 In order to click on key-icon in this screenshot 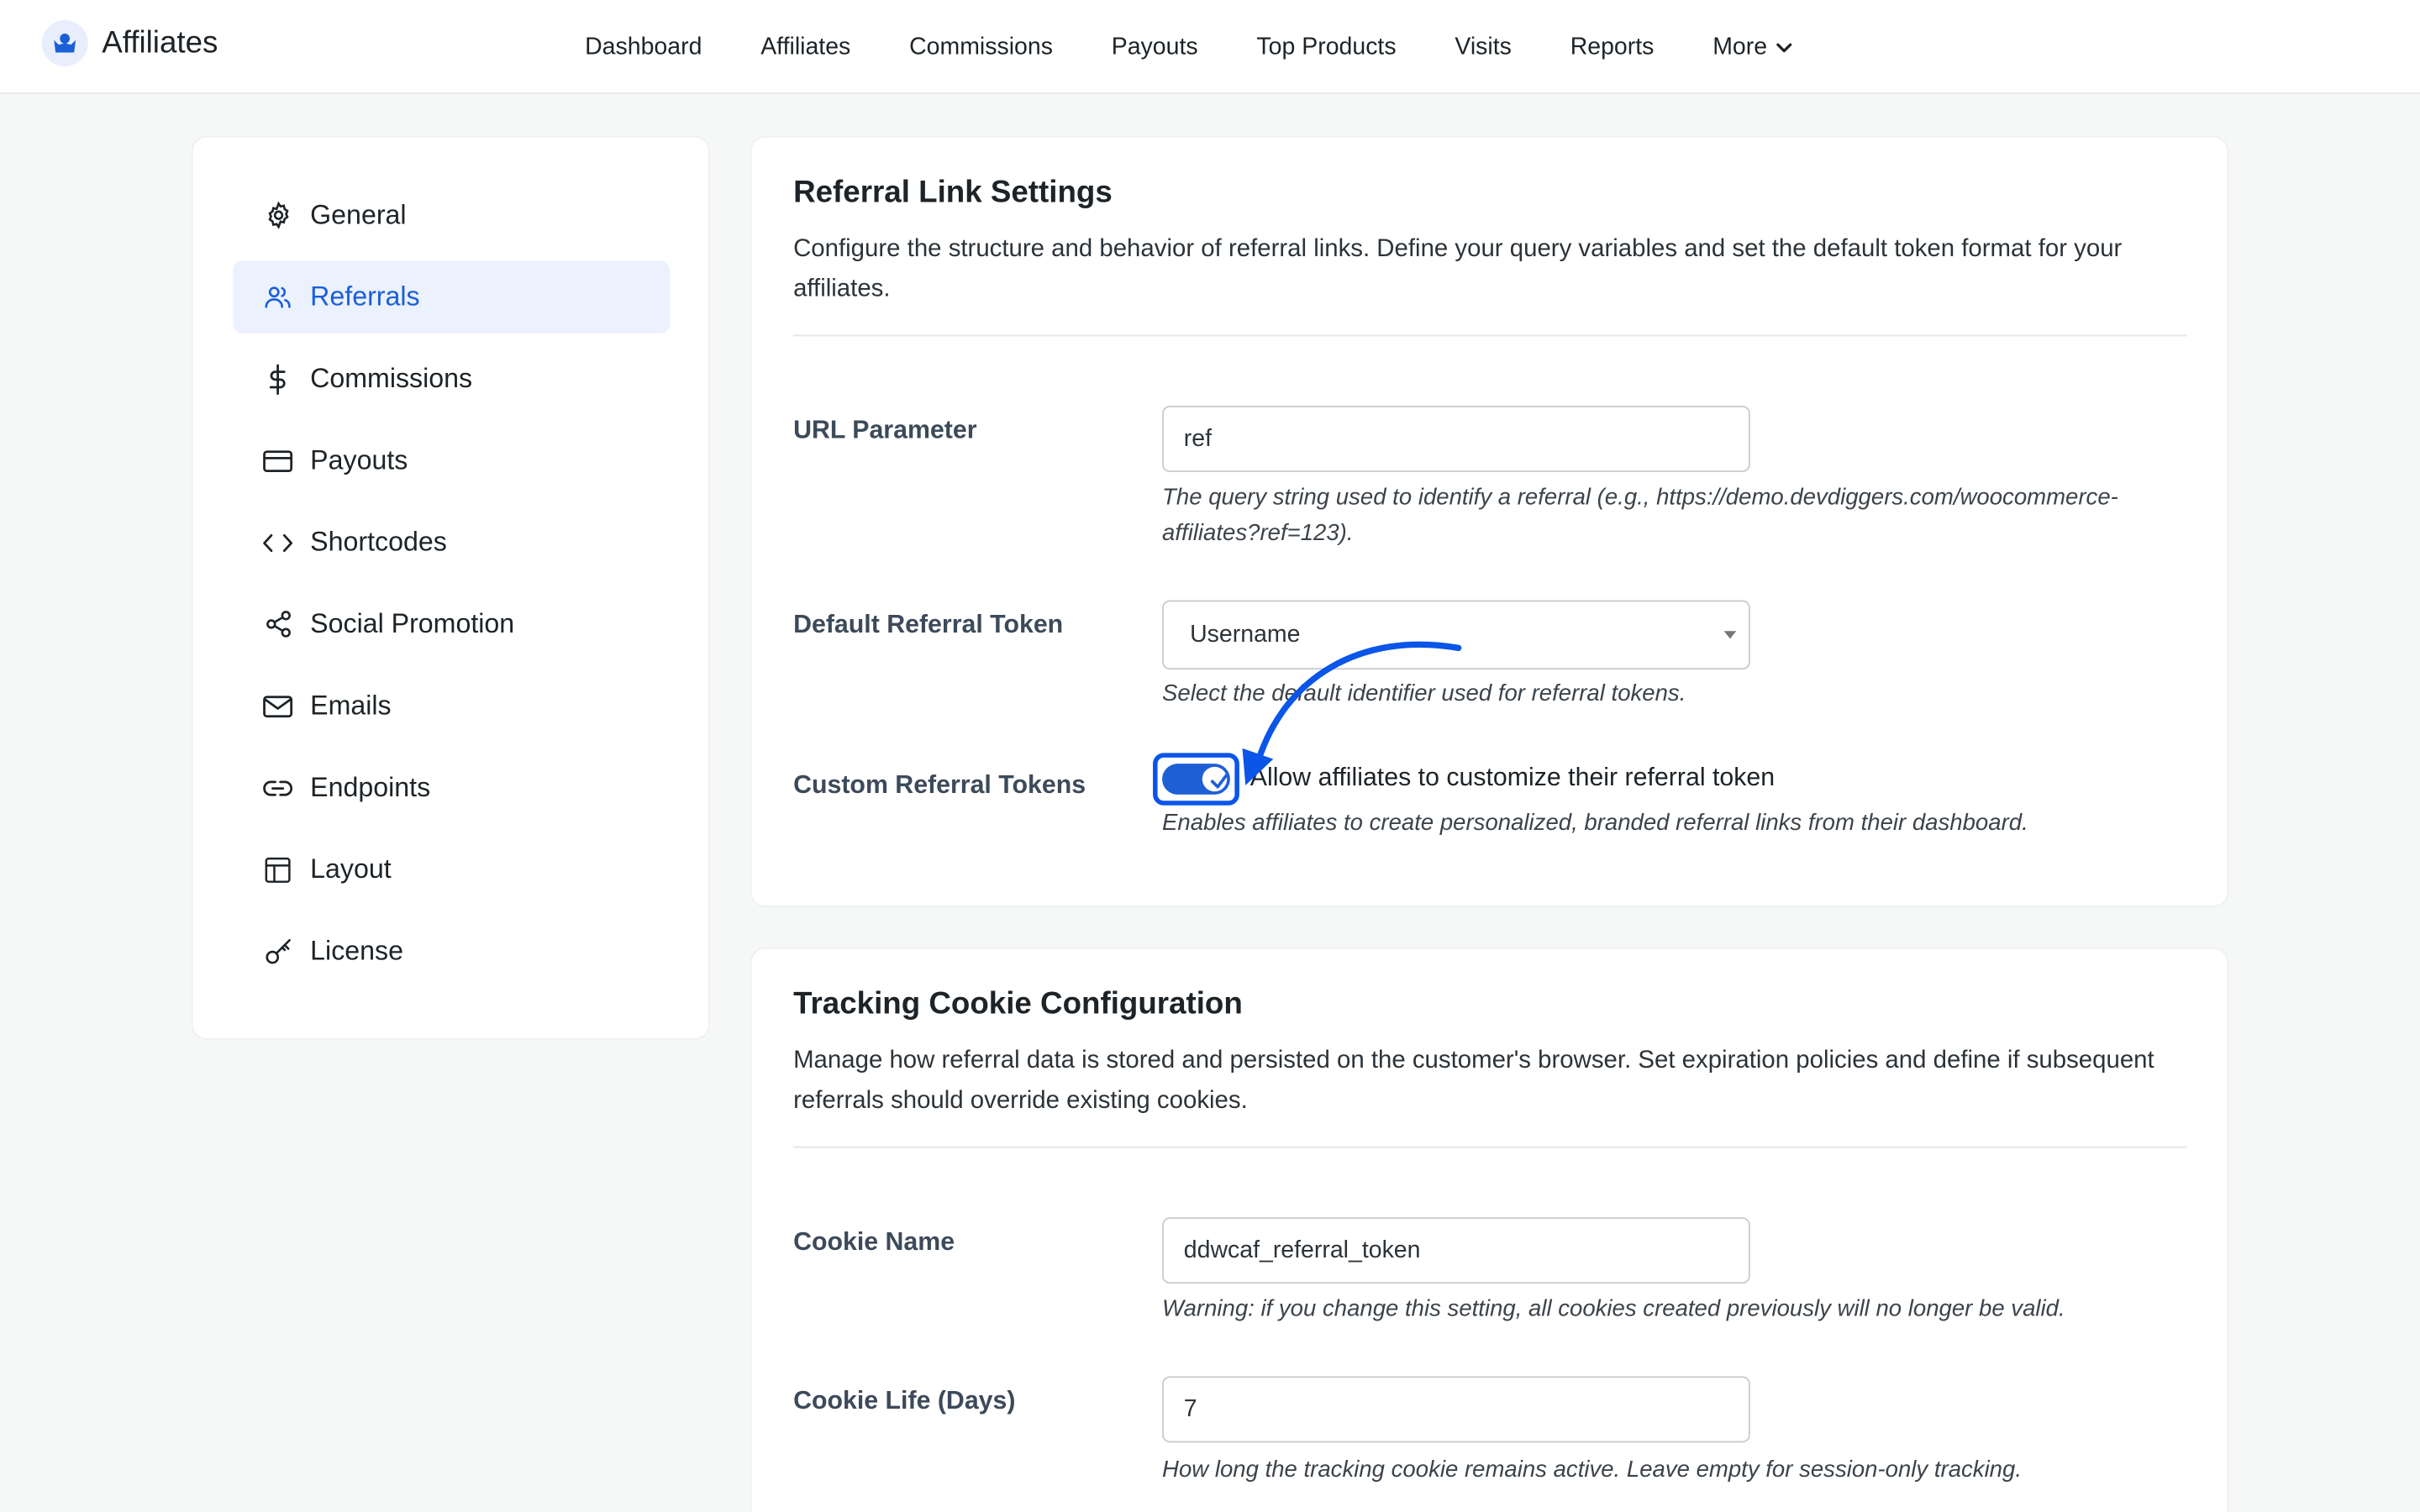, I will do `click(277, 951)`.